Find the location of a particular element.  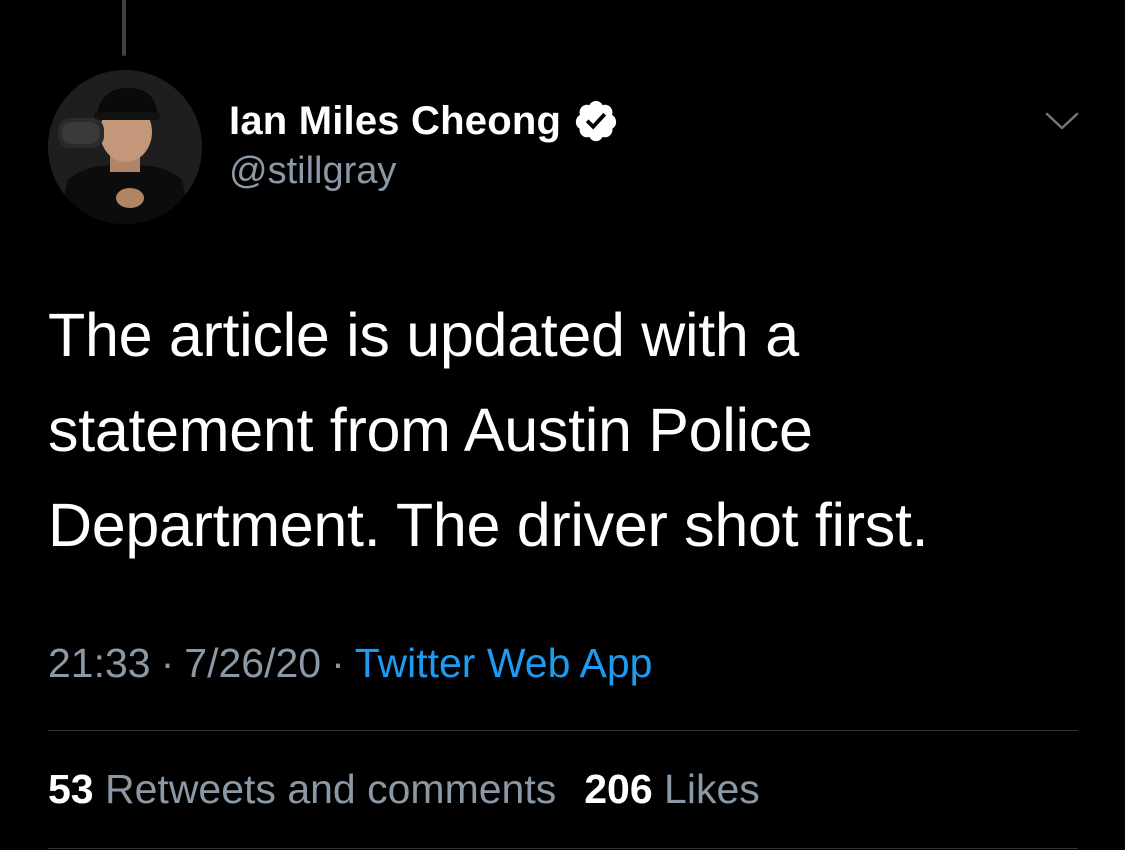

tweet-stats: 53 Retweets and comments 206 Likes is located at coordinates (404, 789).